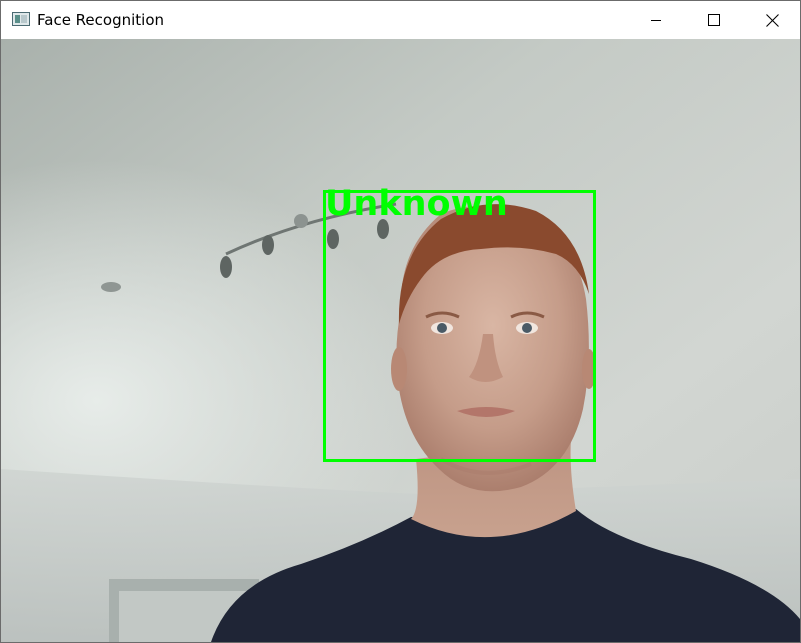  What do you see at coordinates (459, 326) in the screenshot?
I see `face-bounding-box` at bounding box center [459, 326].